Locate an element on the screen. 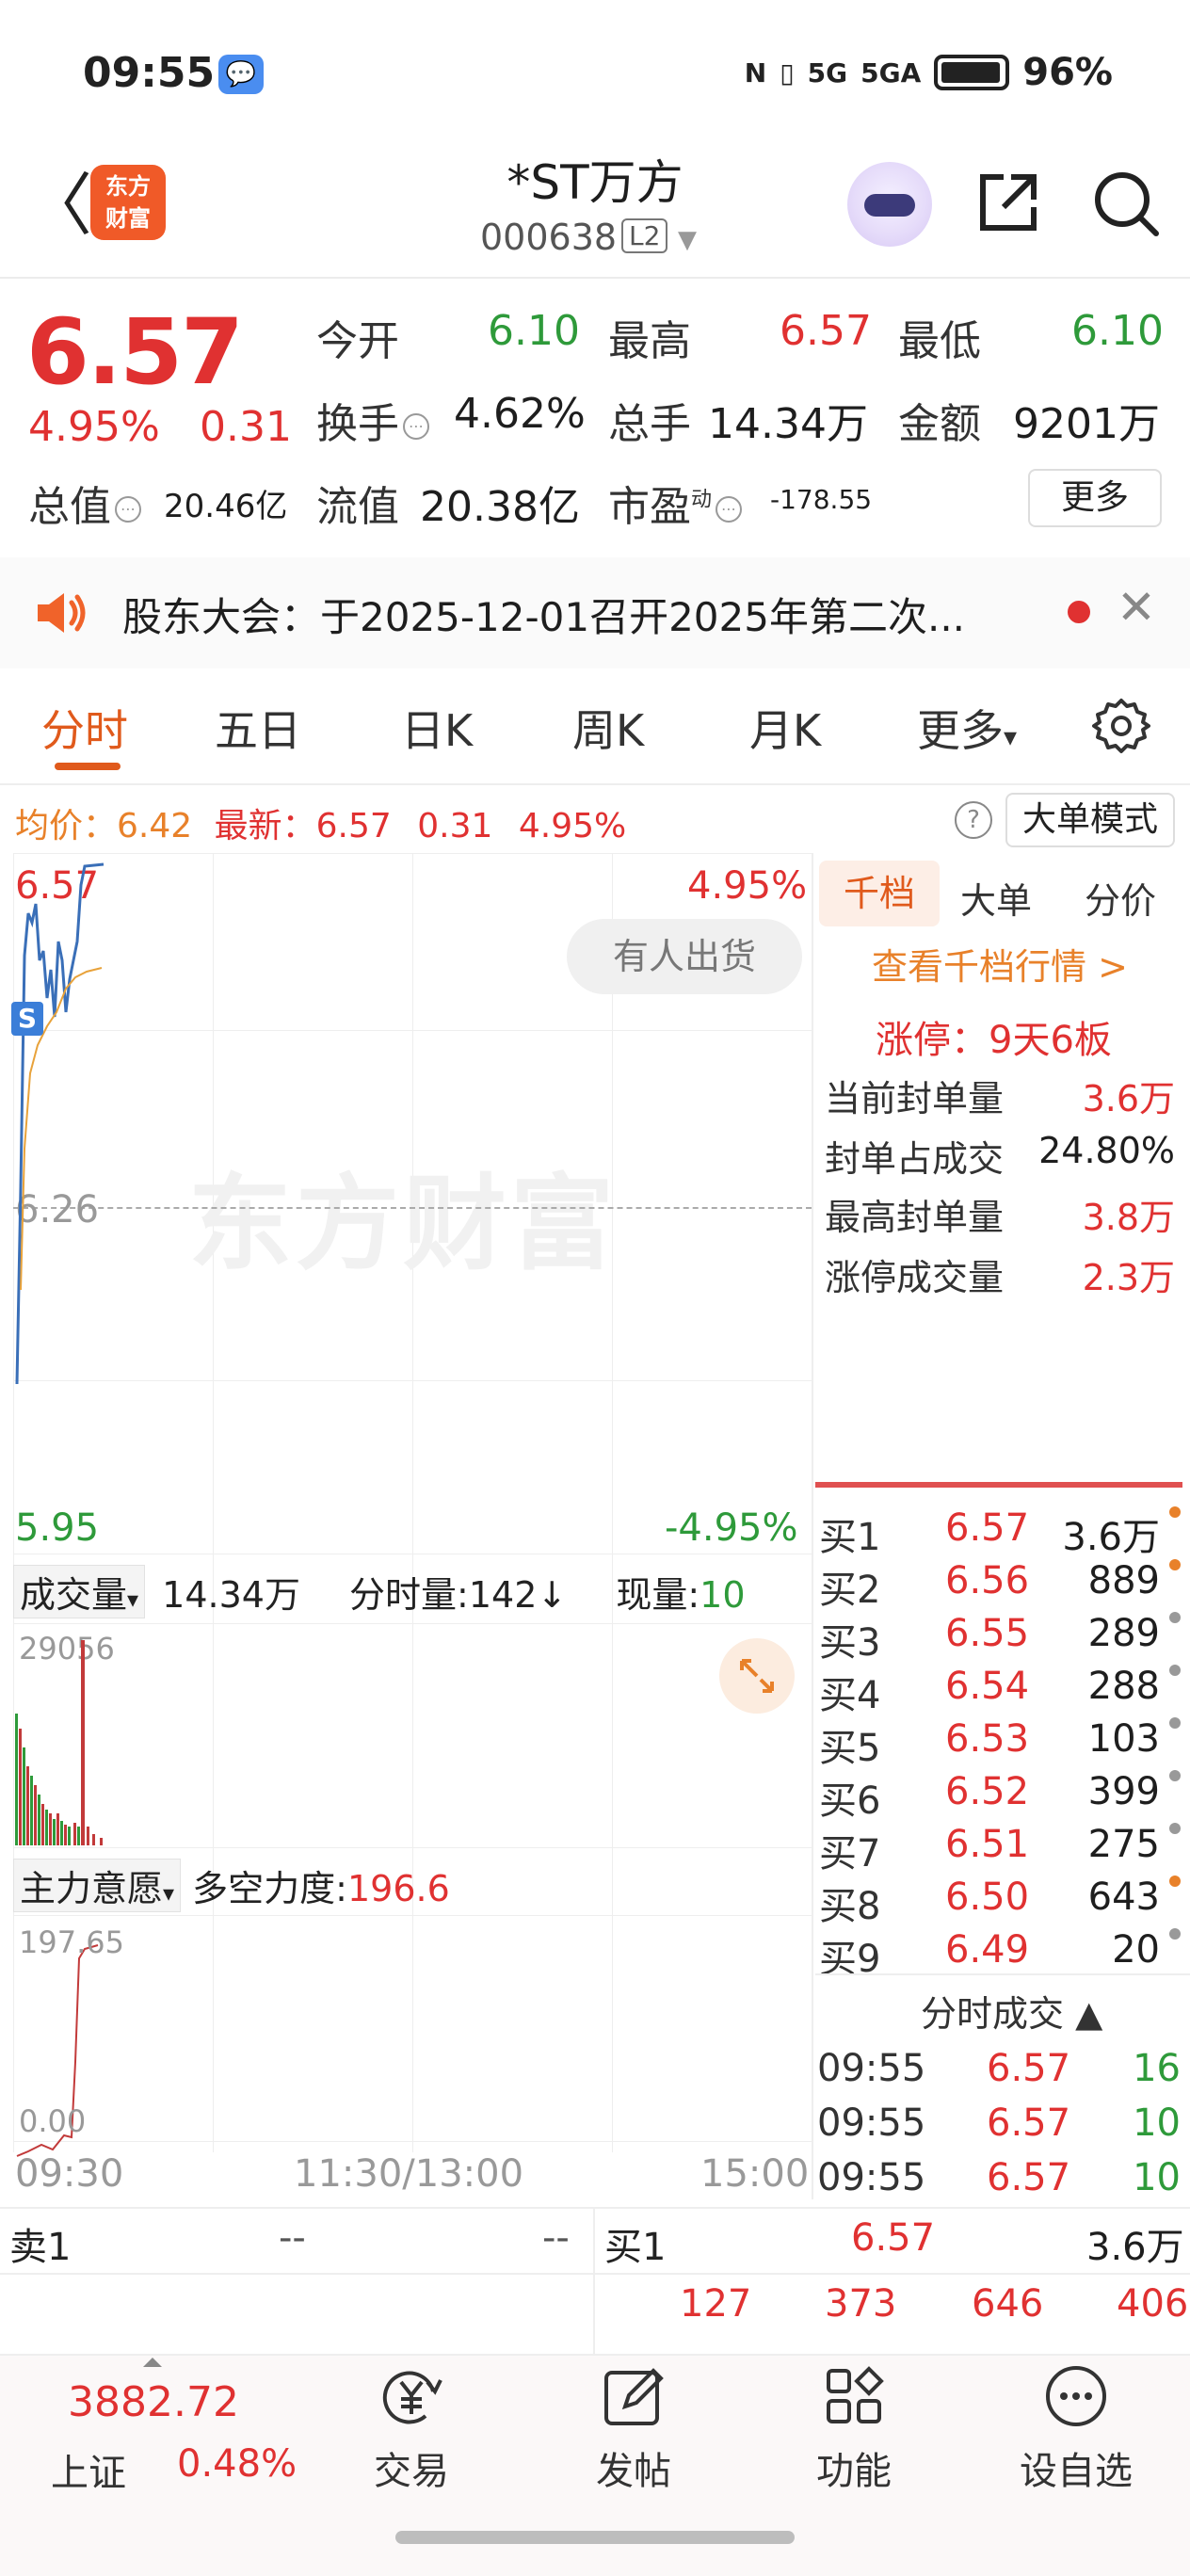 The height and width of the screenshot is (2576, 1190). chevron-down-icon: ▾ is located at coordinates (1011, 736).